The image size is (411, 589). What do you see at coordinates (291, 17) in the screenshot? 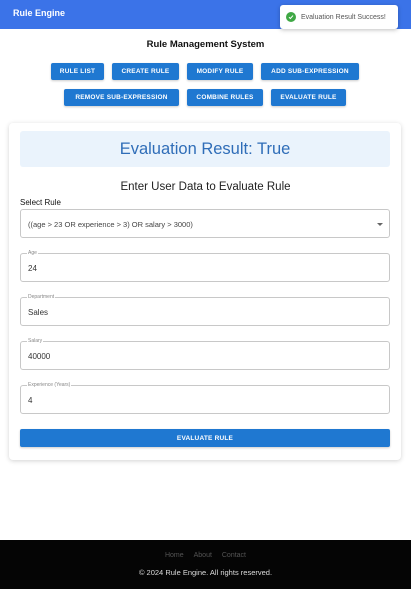
I see `check-circle-icon` at bounding box center [291, 17].